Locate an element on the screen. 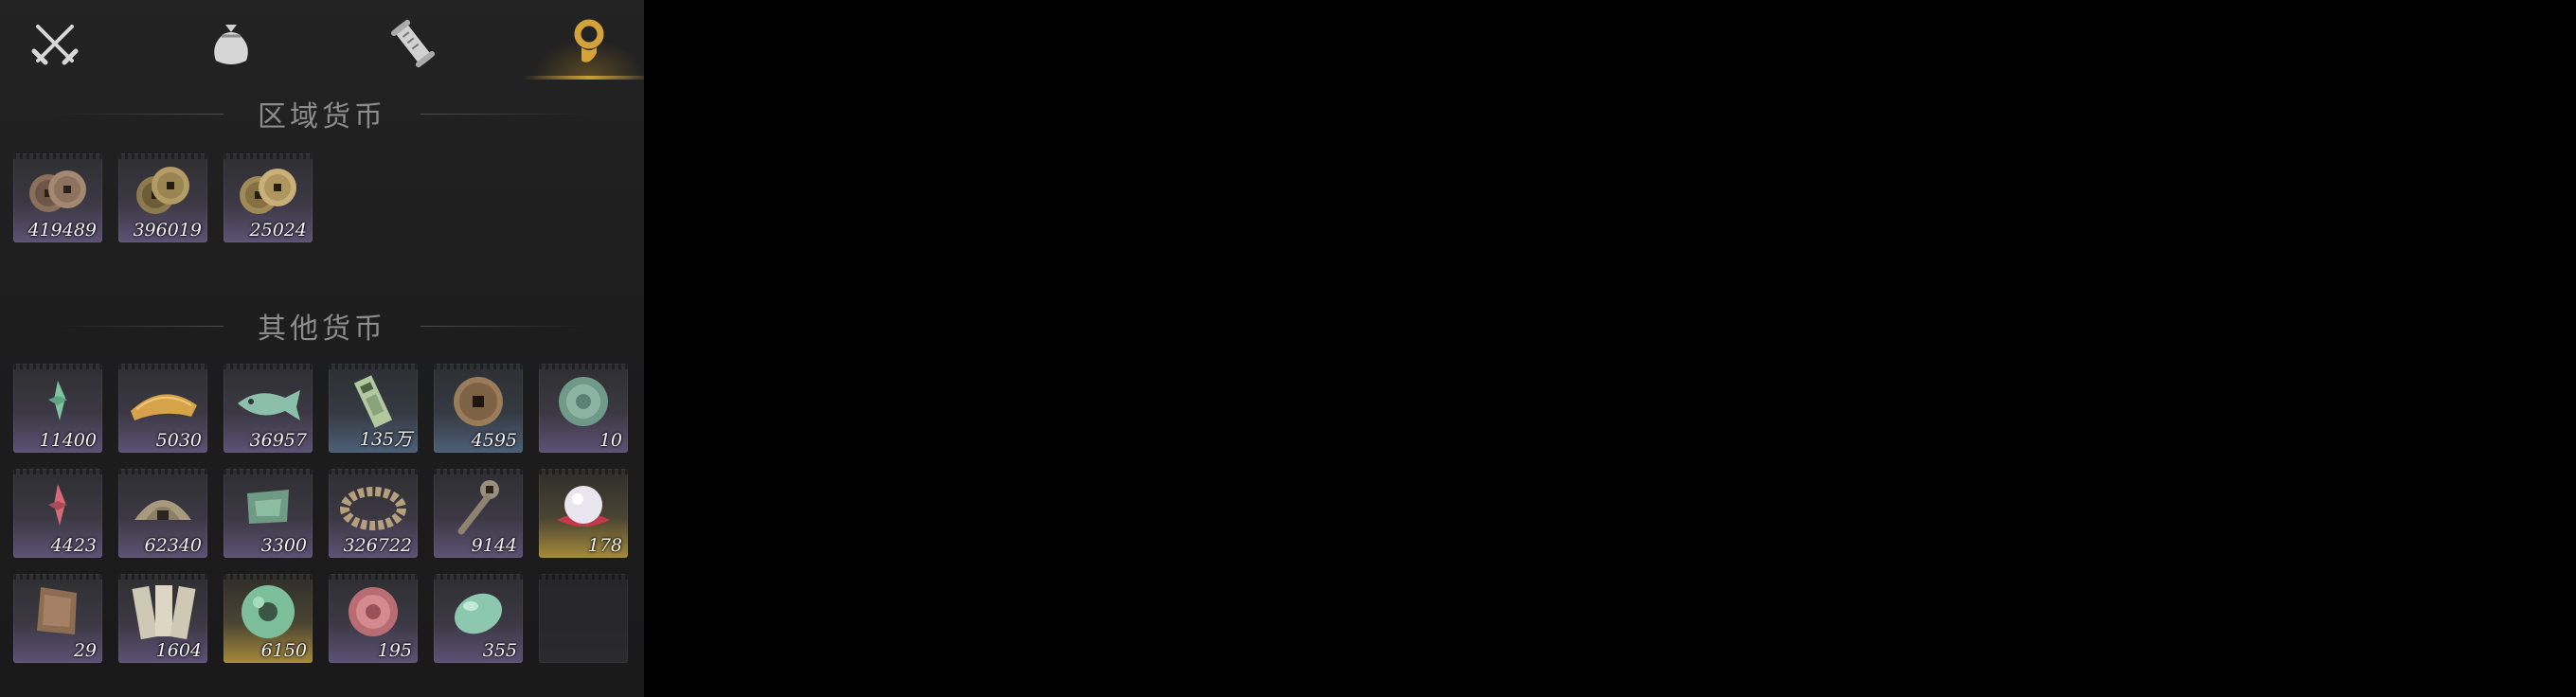  jade-disc-icon is located at coordinates (583, 401).